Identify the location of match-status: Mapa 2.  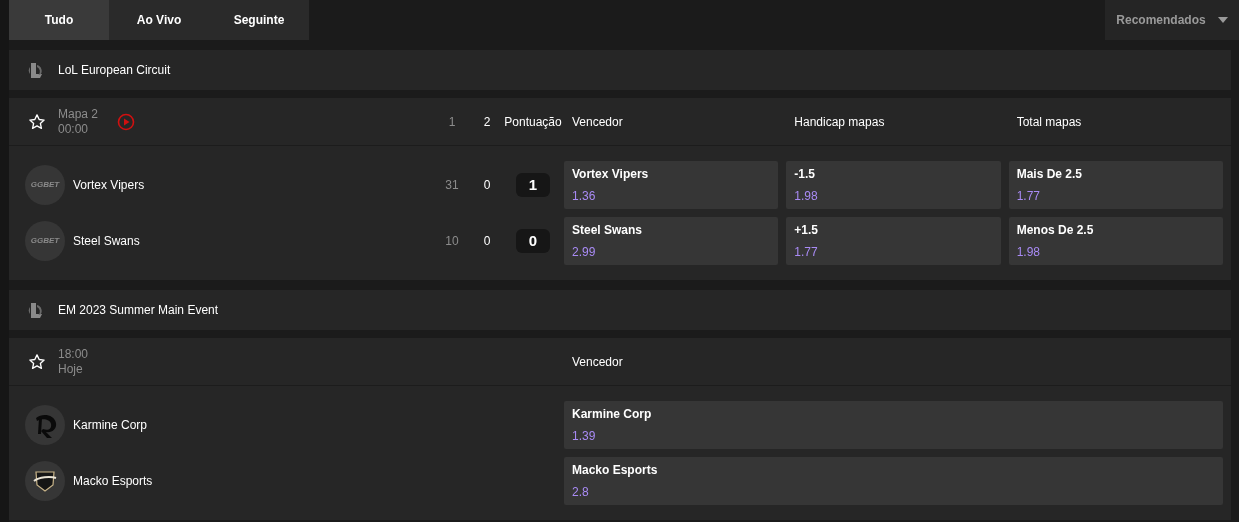
(78, 114).